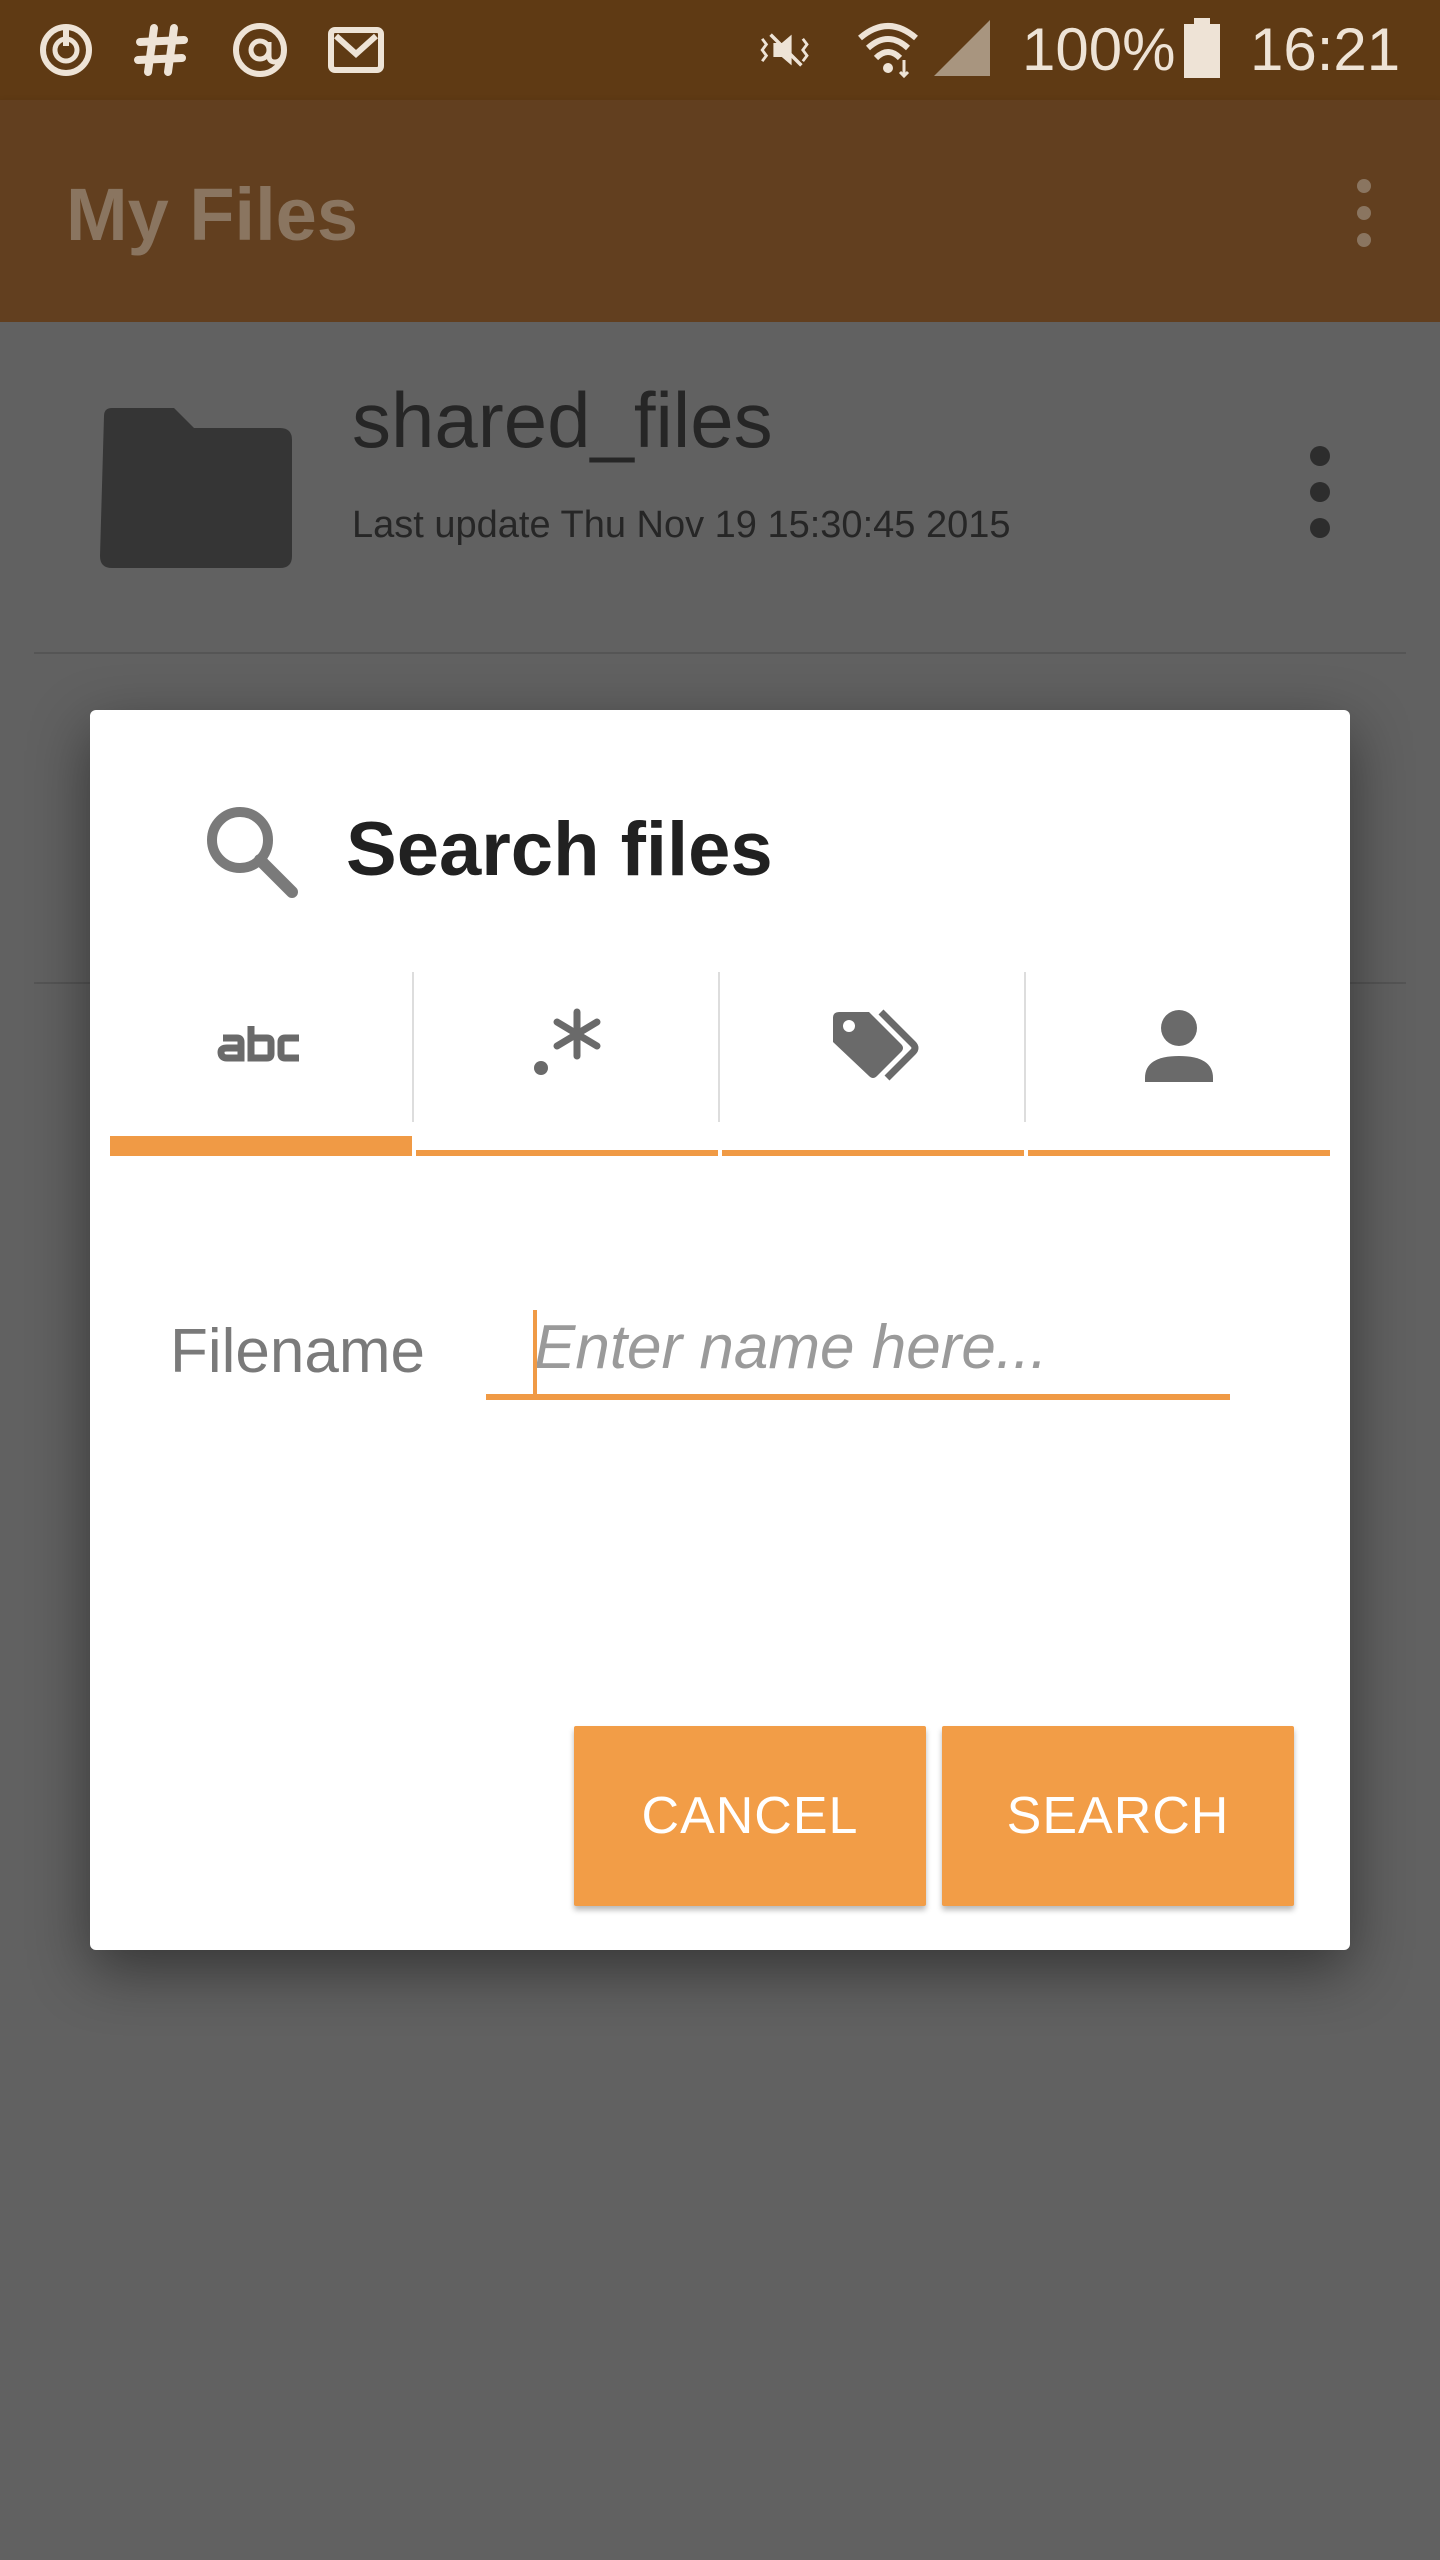  I want to click on folder-icon, so click(196, 488).